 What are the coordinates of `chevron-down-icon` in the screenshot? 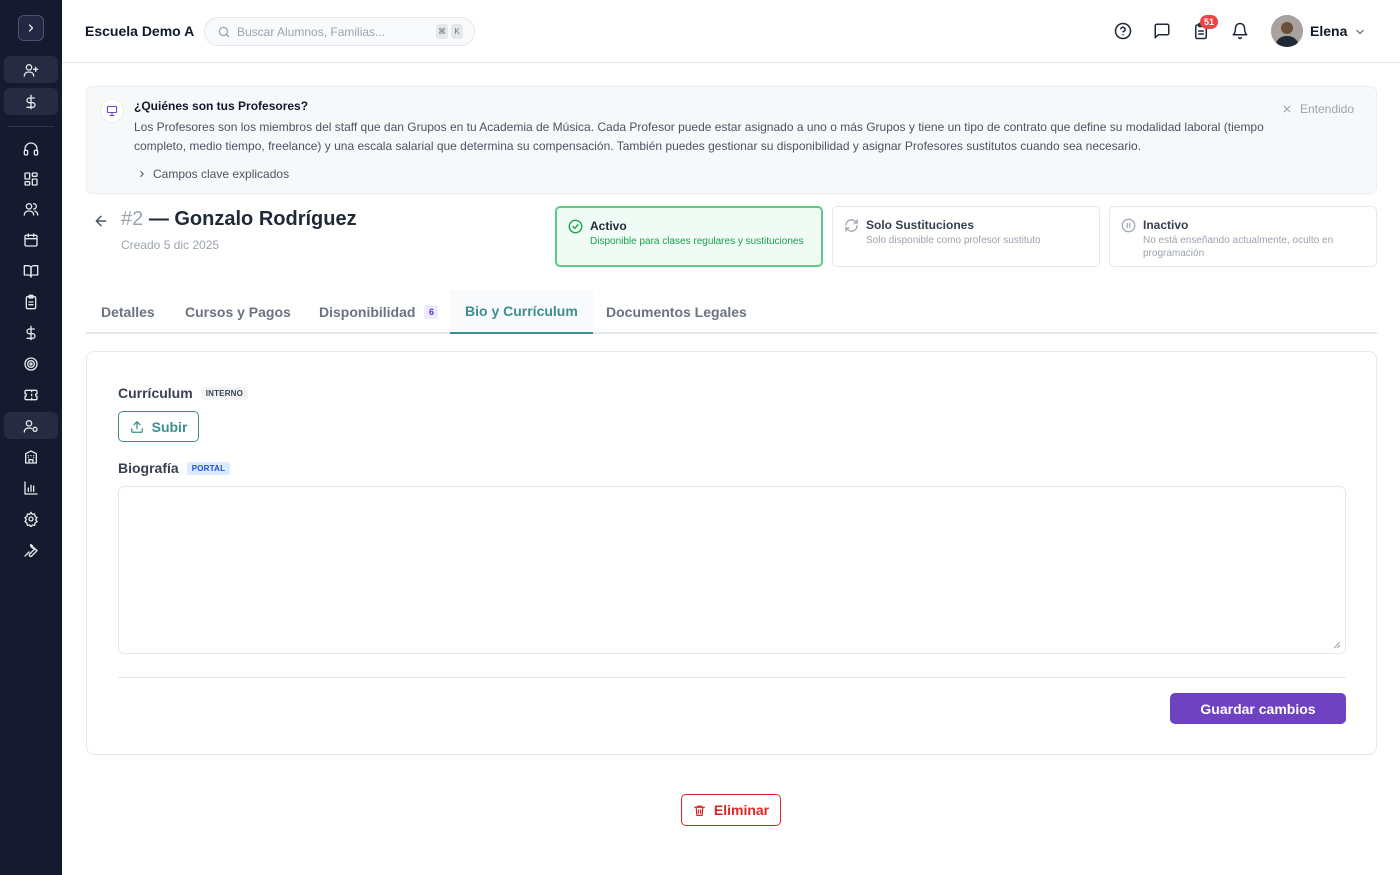 It's located at (1360, 32).